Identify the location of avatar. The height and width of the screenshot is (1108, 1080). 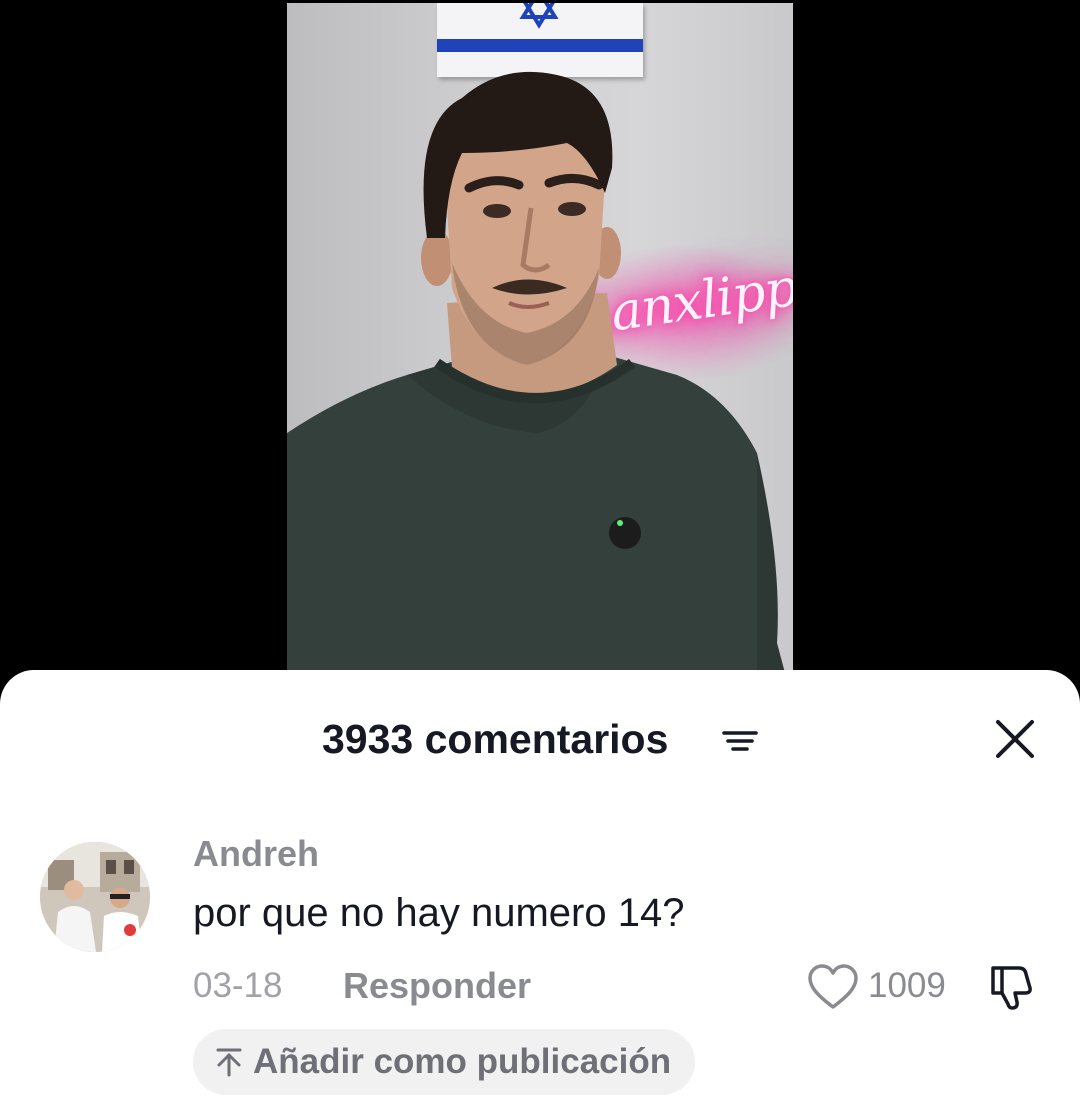
(95, 897).